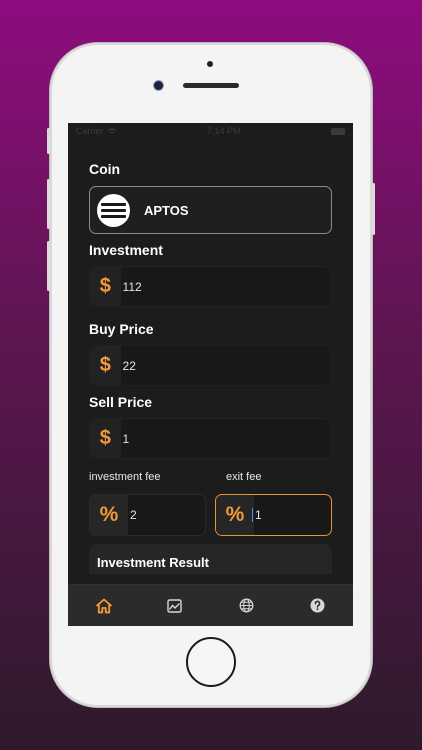 The image size is (422, 750). What do you see at coordinates (225, 438) in the screenshot?
I see `sell-price-input` at bounding box center [225, 438].